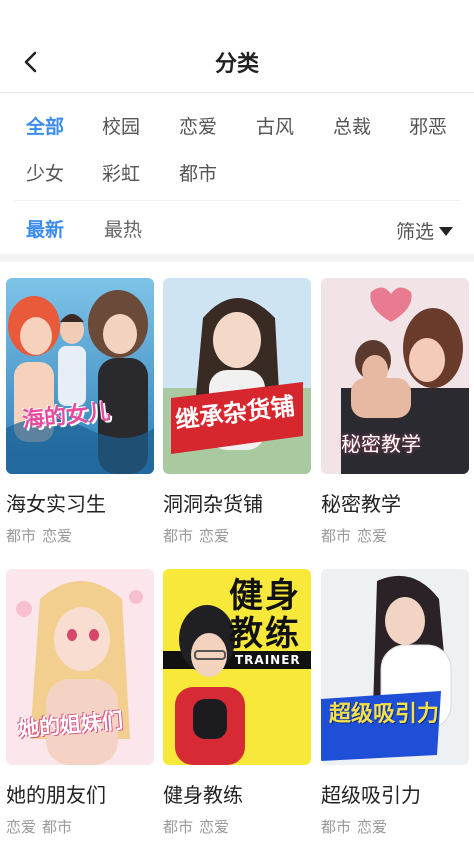 This screenshot has height=842, width=474. I want to click on comic-title: 洞洞杂货铺, so click(213, 504).